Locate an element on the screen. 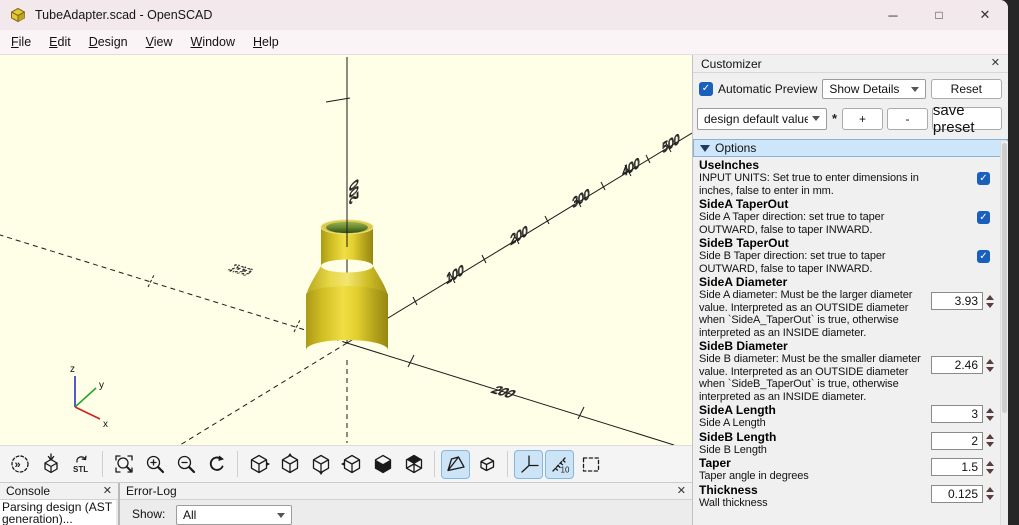 The image size is (1019, 525). preview-button: » is located at coordinates (19, 464).